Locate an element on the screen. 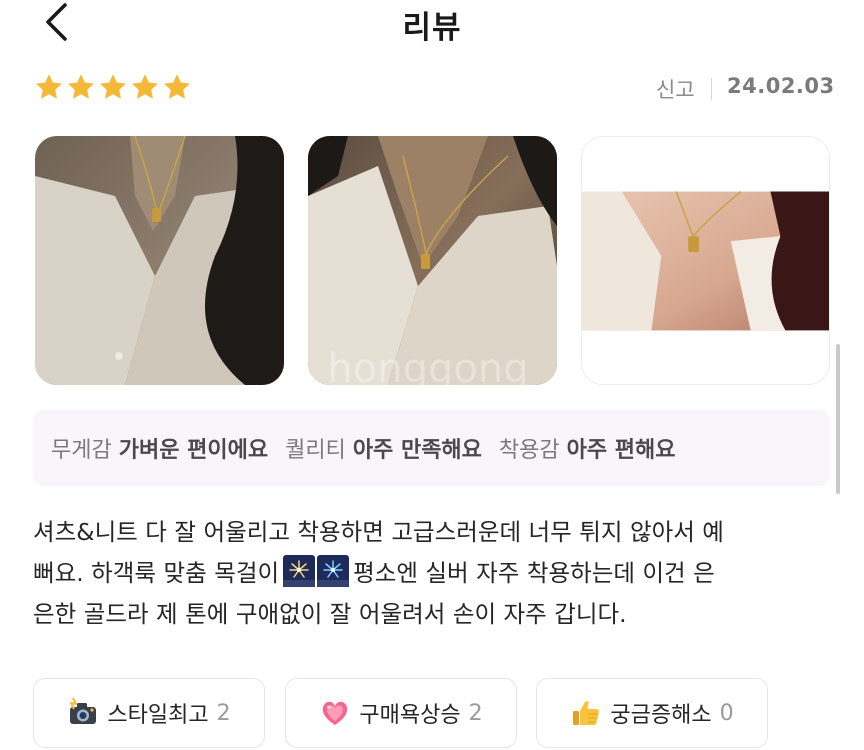  review-tags: 무게감 가벼운 편이에요 퀄리티 아주 만족해요 착용감 아주 편해요 is located at coordinates (431, 448).